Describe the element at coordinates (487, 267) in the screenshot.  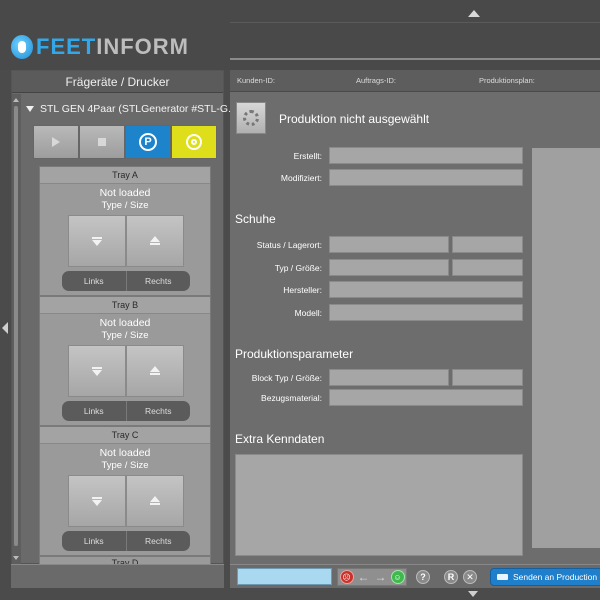
I see `size-field` at that location.